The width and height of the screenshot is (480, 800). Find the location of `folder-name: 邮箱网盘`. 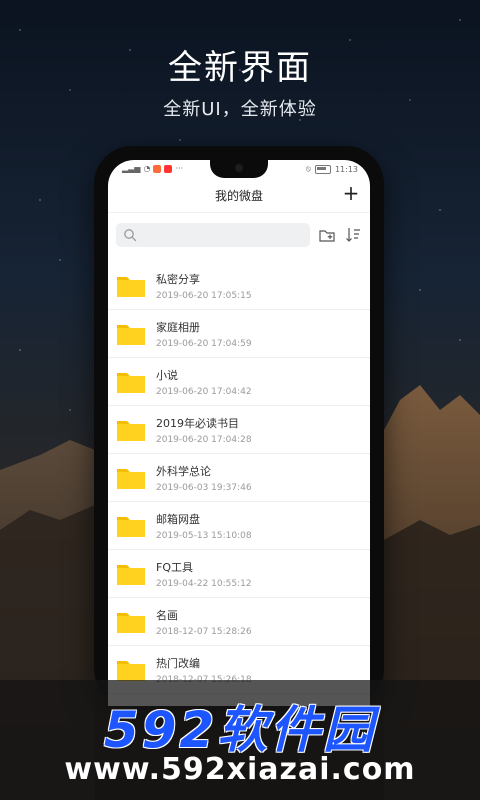

folder-name: 邮箱网盘 is located at coordinates (178, 519).